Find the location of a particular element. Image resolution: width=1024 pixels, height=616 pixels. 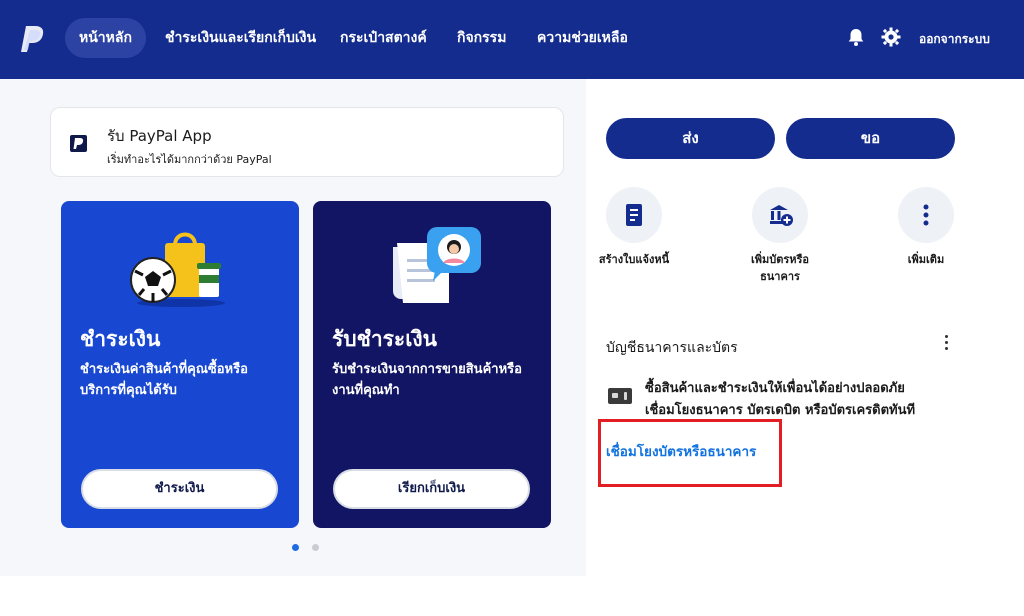

nav-activity: กิจกรรม is located at coordinates (481, 38).